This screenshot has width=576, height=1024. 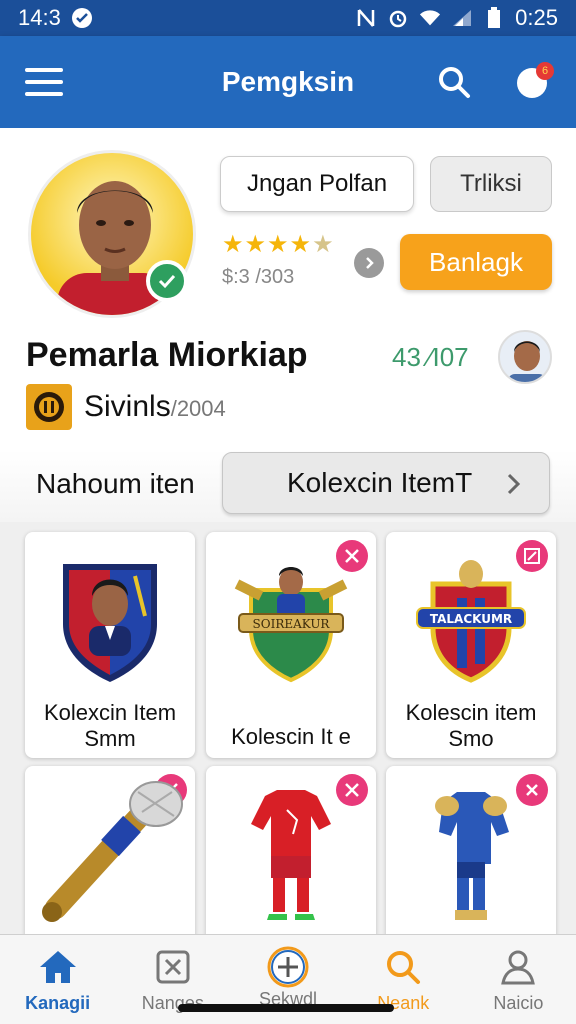 What do you see at coordinates (39, 17) in the screenshot?
I see `status-time: 14:3` at bounding box center [39, 17].